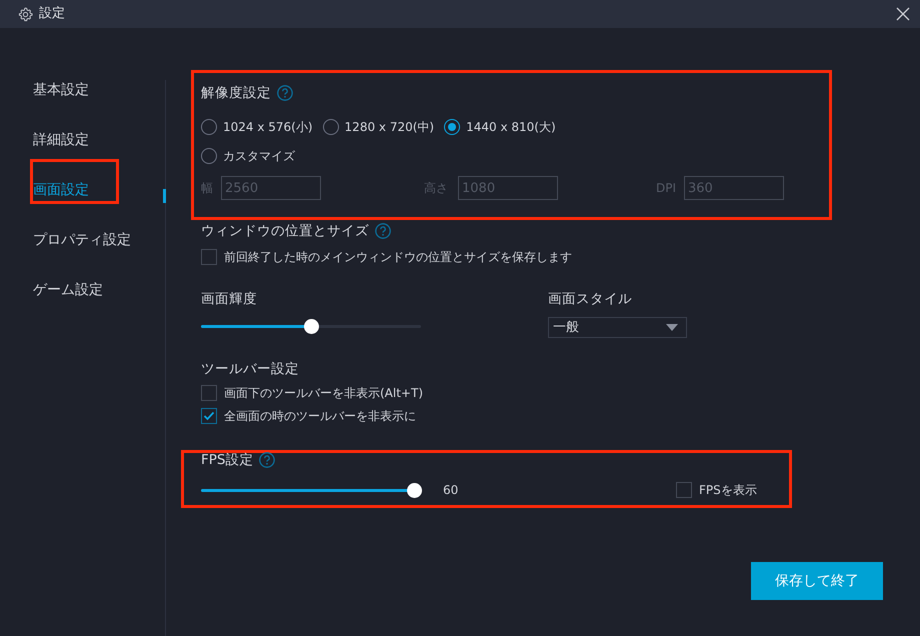 The height and width of the screenshot is (636, 920). What do you see at coordinates (257, 127) in the screenshot?
I see `radio-option: 1024 x 576(小)` at bounding box center [257, 127].